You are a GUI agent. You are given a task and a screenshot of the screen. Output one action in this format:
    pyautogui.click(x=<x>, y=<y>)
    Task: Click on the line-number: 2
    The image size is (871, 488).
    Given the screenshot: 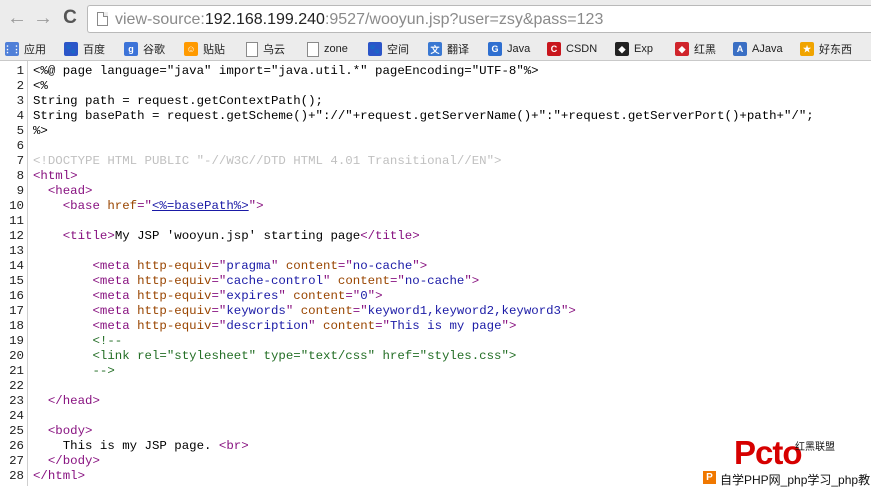 What is the action you would take?
    pyautogui.click(x=20, y=86)
    